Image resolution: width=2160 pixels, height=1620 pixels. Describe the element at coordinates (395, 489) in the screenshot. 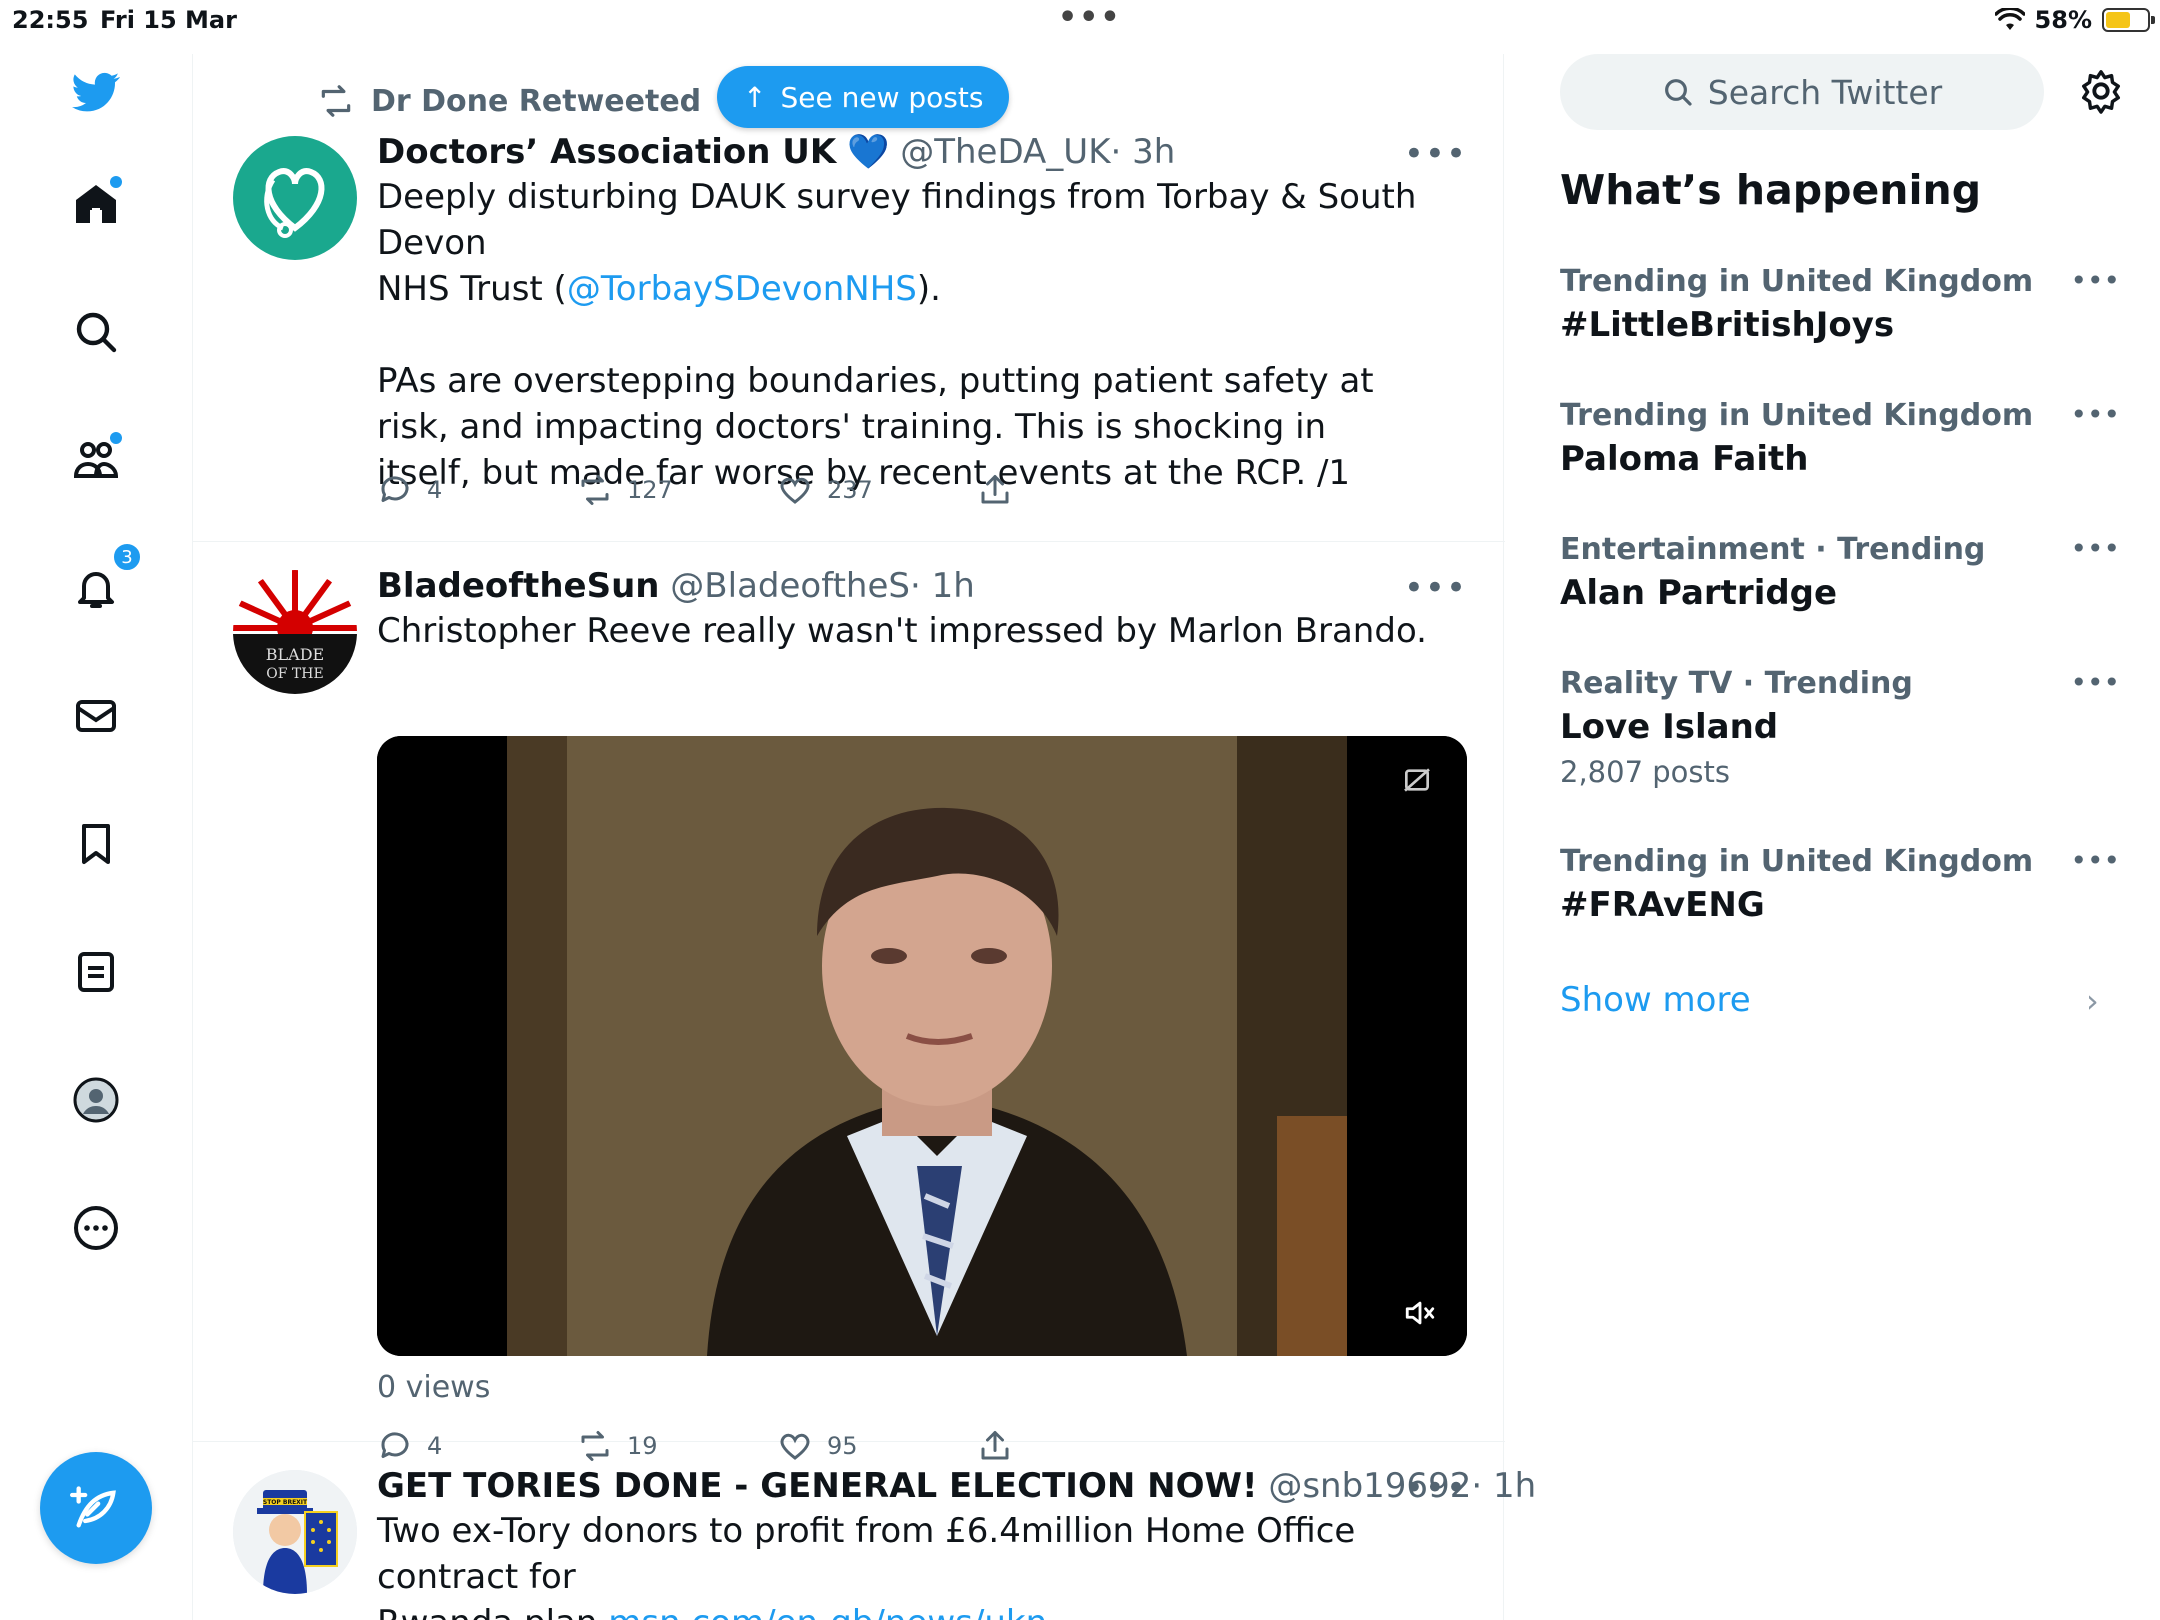

I see `reply-icon` at that location.